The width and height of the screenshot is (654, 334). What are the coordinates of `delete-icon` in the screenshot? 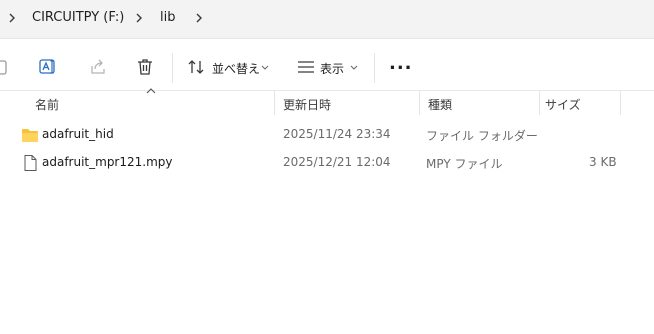 It's located at (145, 67).